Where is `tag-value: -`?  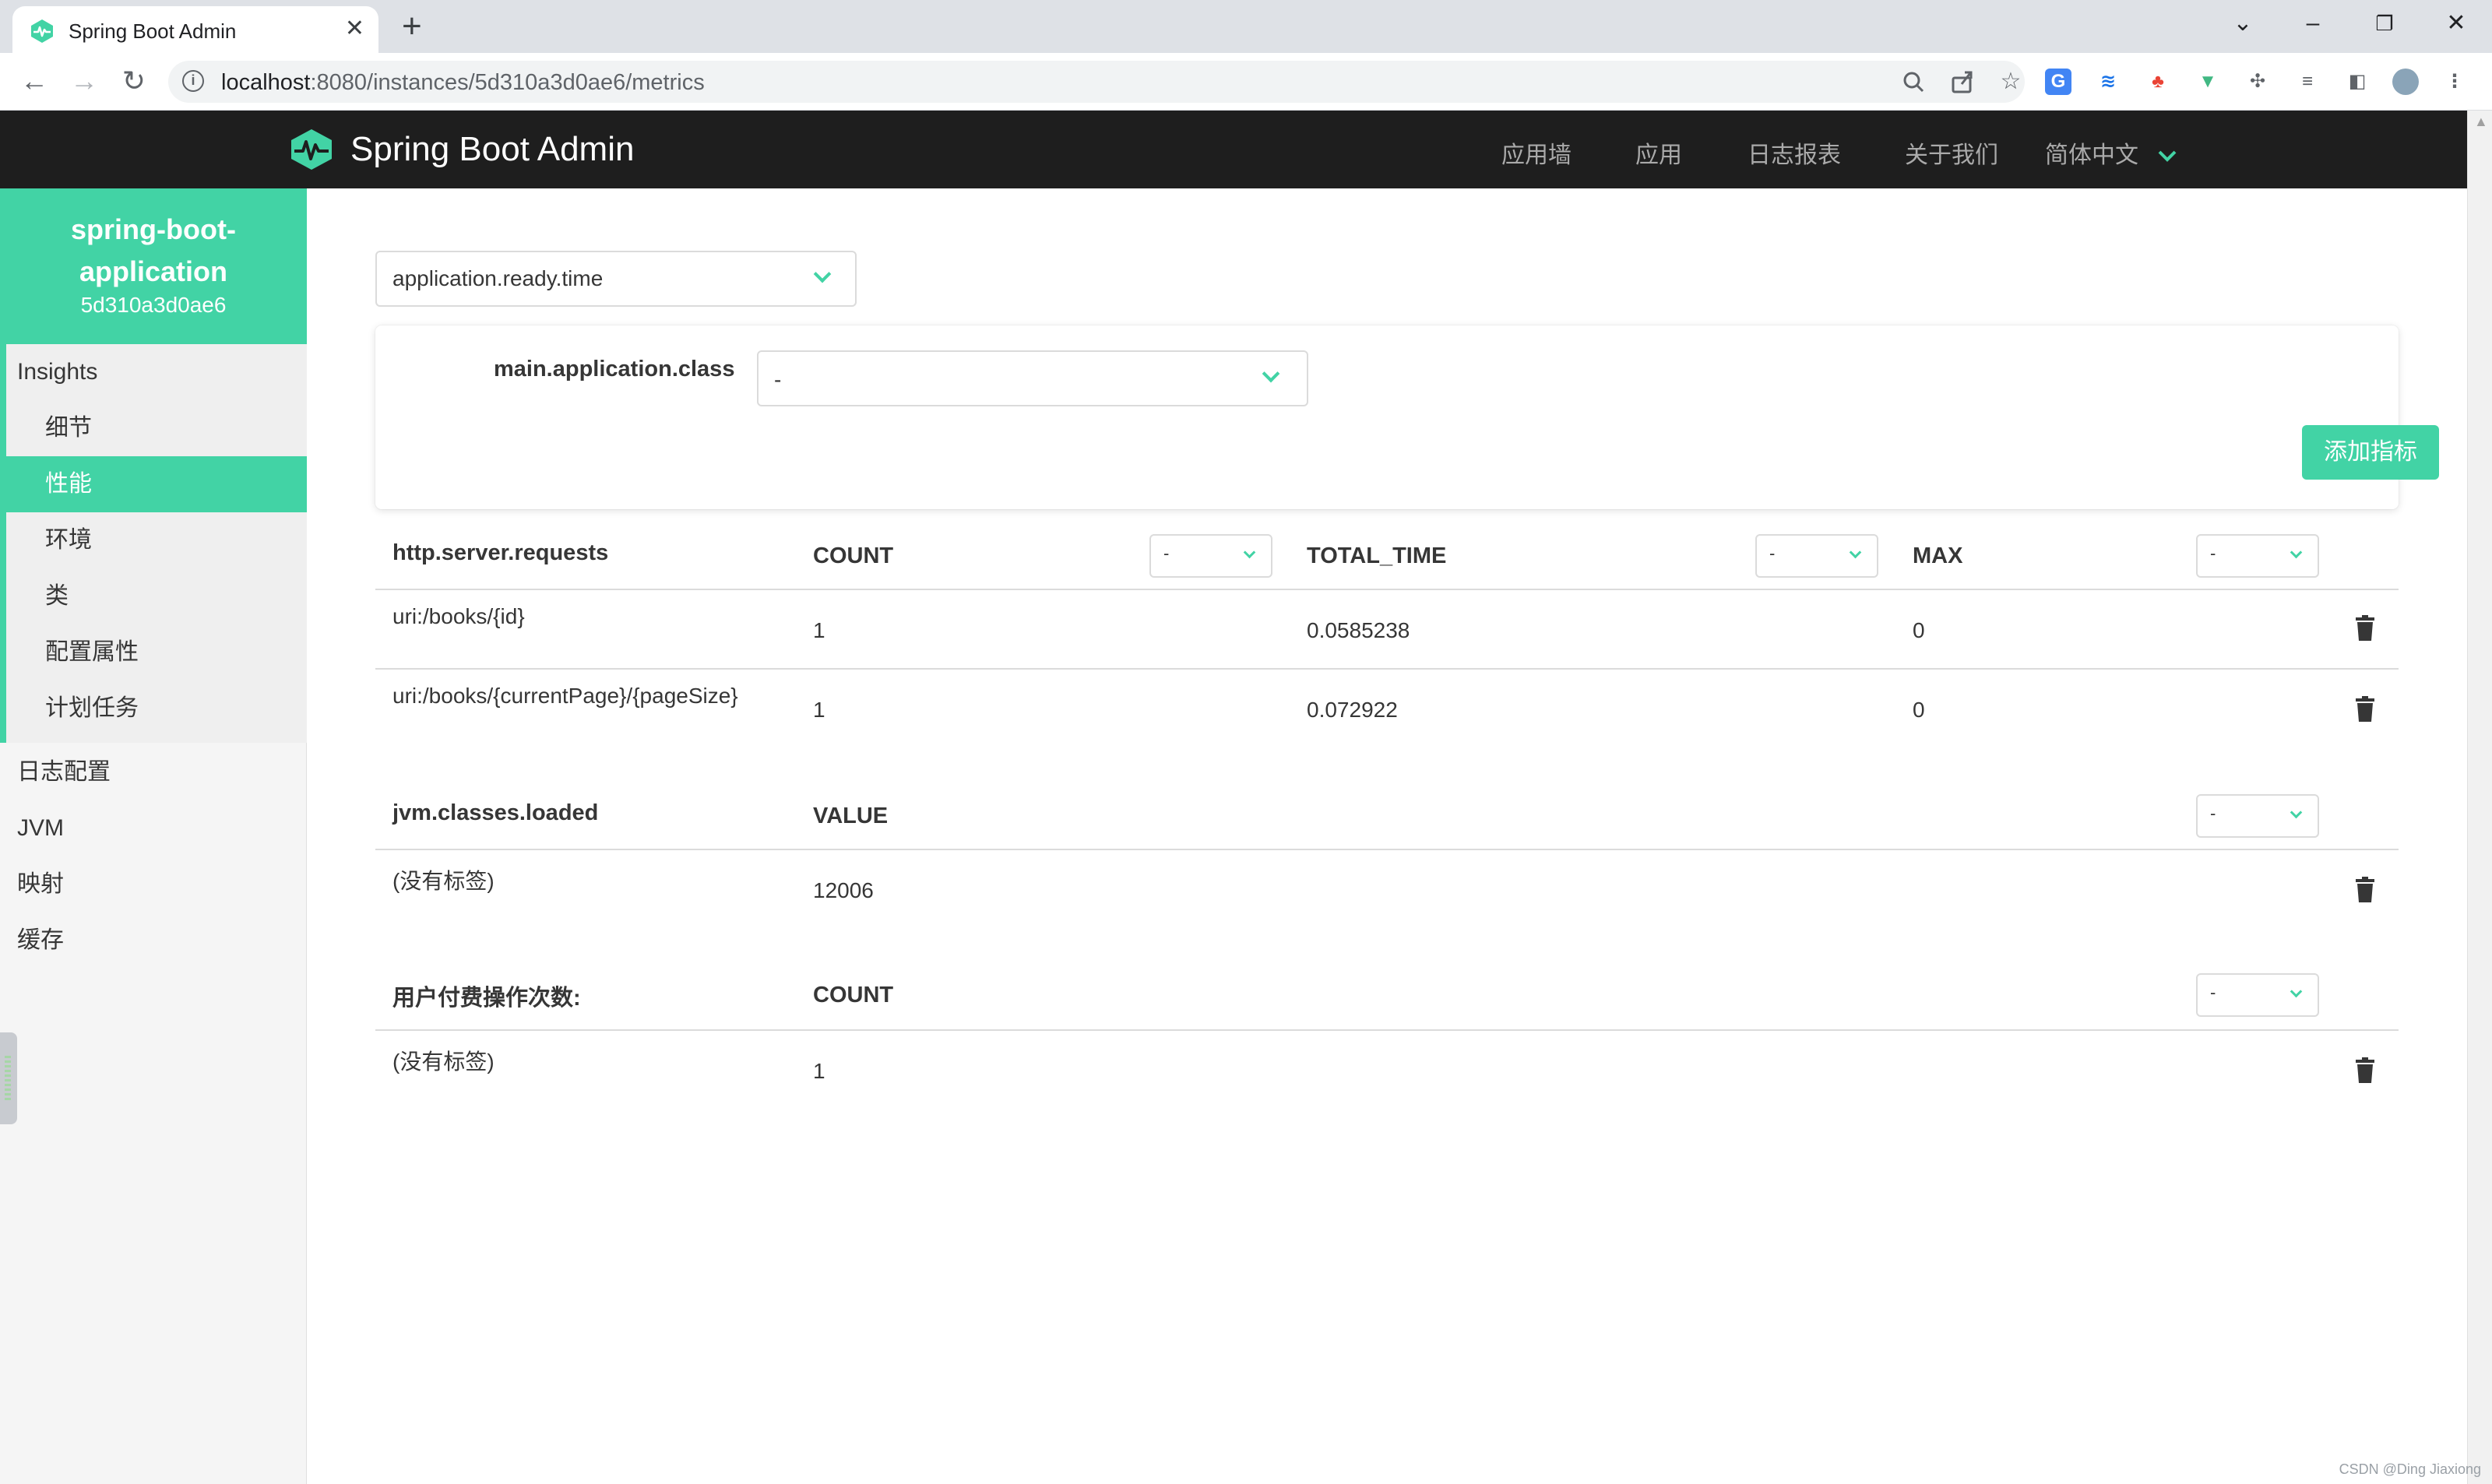
tag-value: - is located at coordinates (778, 379).